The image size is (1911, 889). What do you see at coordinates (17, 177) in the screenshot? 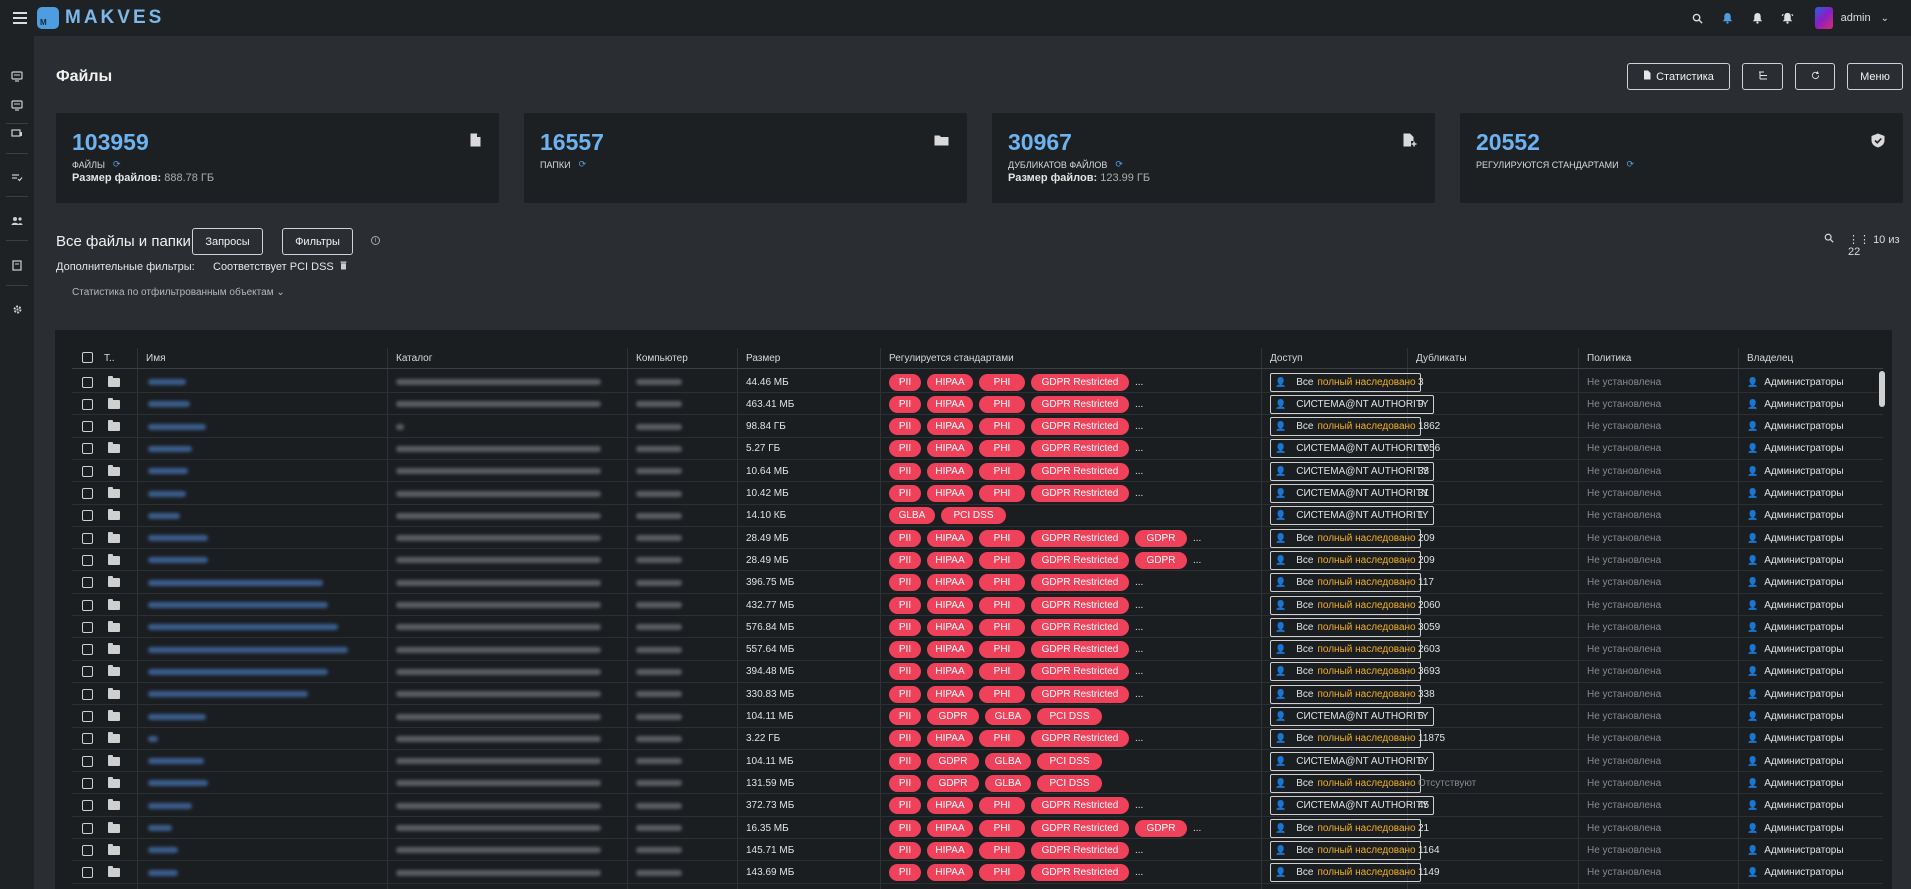
I see `sidebar-tasks-icon` at bounding box center [17, 177].